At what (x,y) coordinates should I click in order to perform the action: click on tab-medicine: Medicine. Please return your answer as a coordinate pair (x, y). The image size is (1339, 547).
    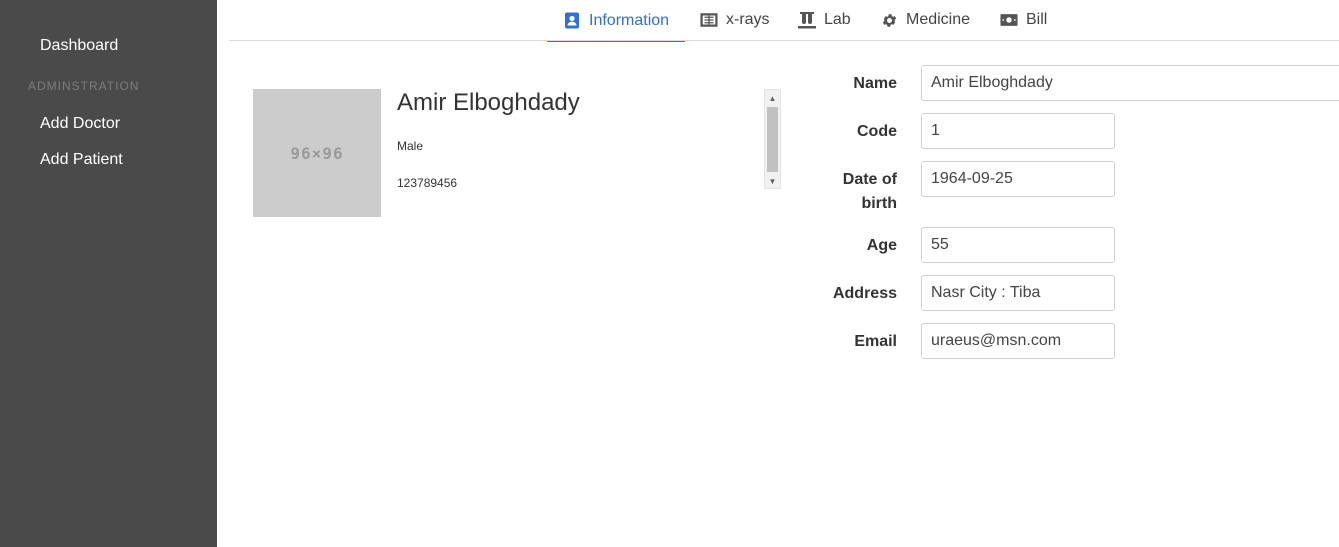
    Looking at the image, I should click on (925, 20).